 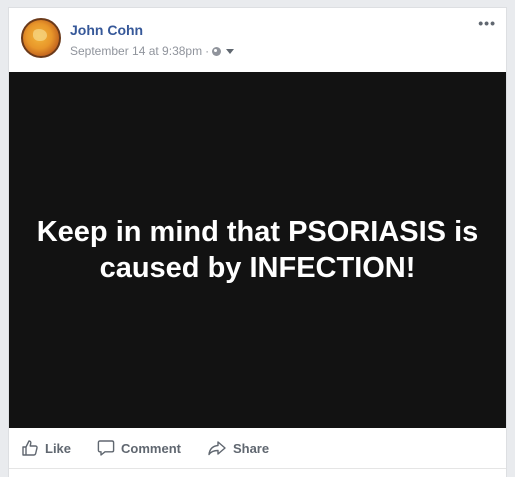 I want to click on share-button: Share, so click(x=238, y=448).